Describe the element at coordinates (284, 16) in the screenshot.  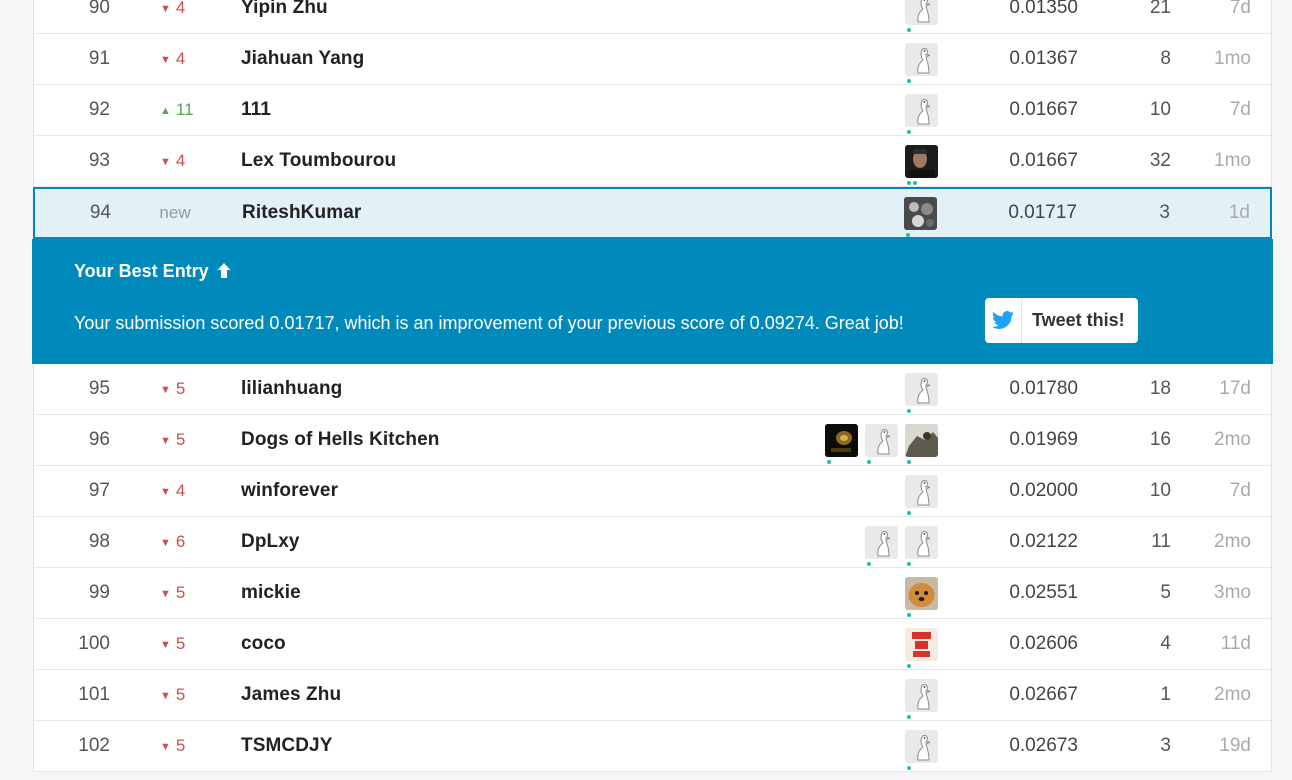
I see `team-name: Yipin Zhu` at that location.